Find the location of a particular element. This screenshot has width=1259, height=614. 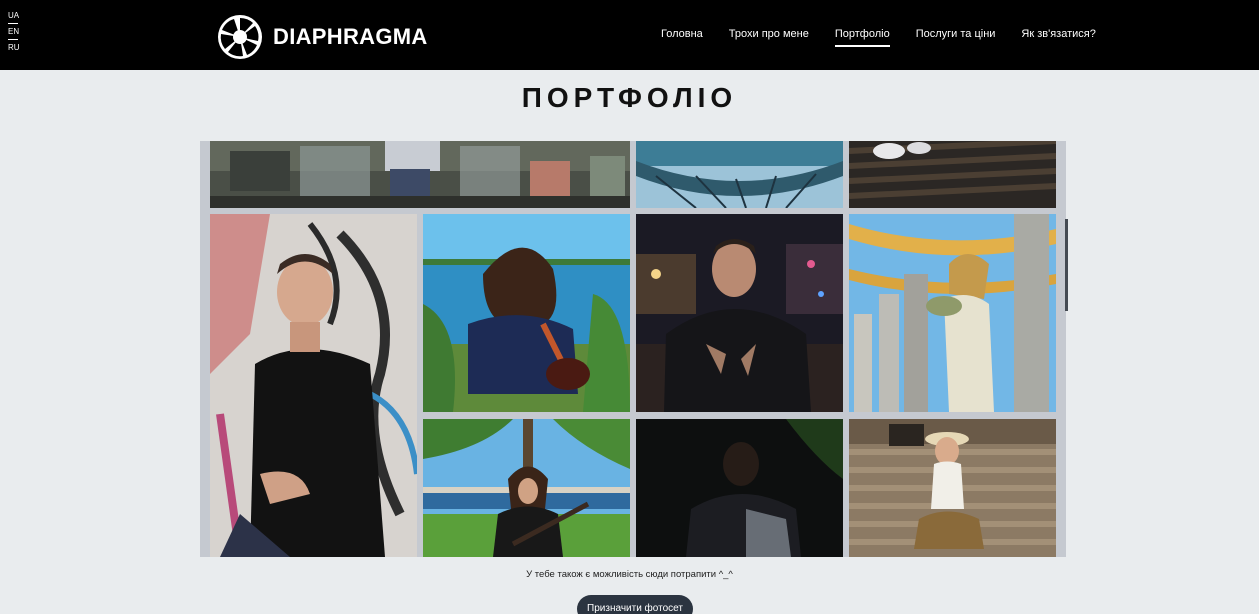

brand-logo: DIAPHRAGMA is located at coordinates (322, 37).